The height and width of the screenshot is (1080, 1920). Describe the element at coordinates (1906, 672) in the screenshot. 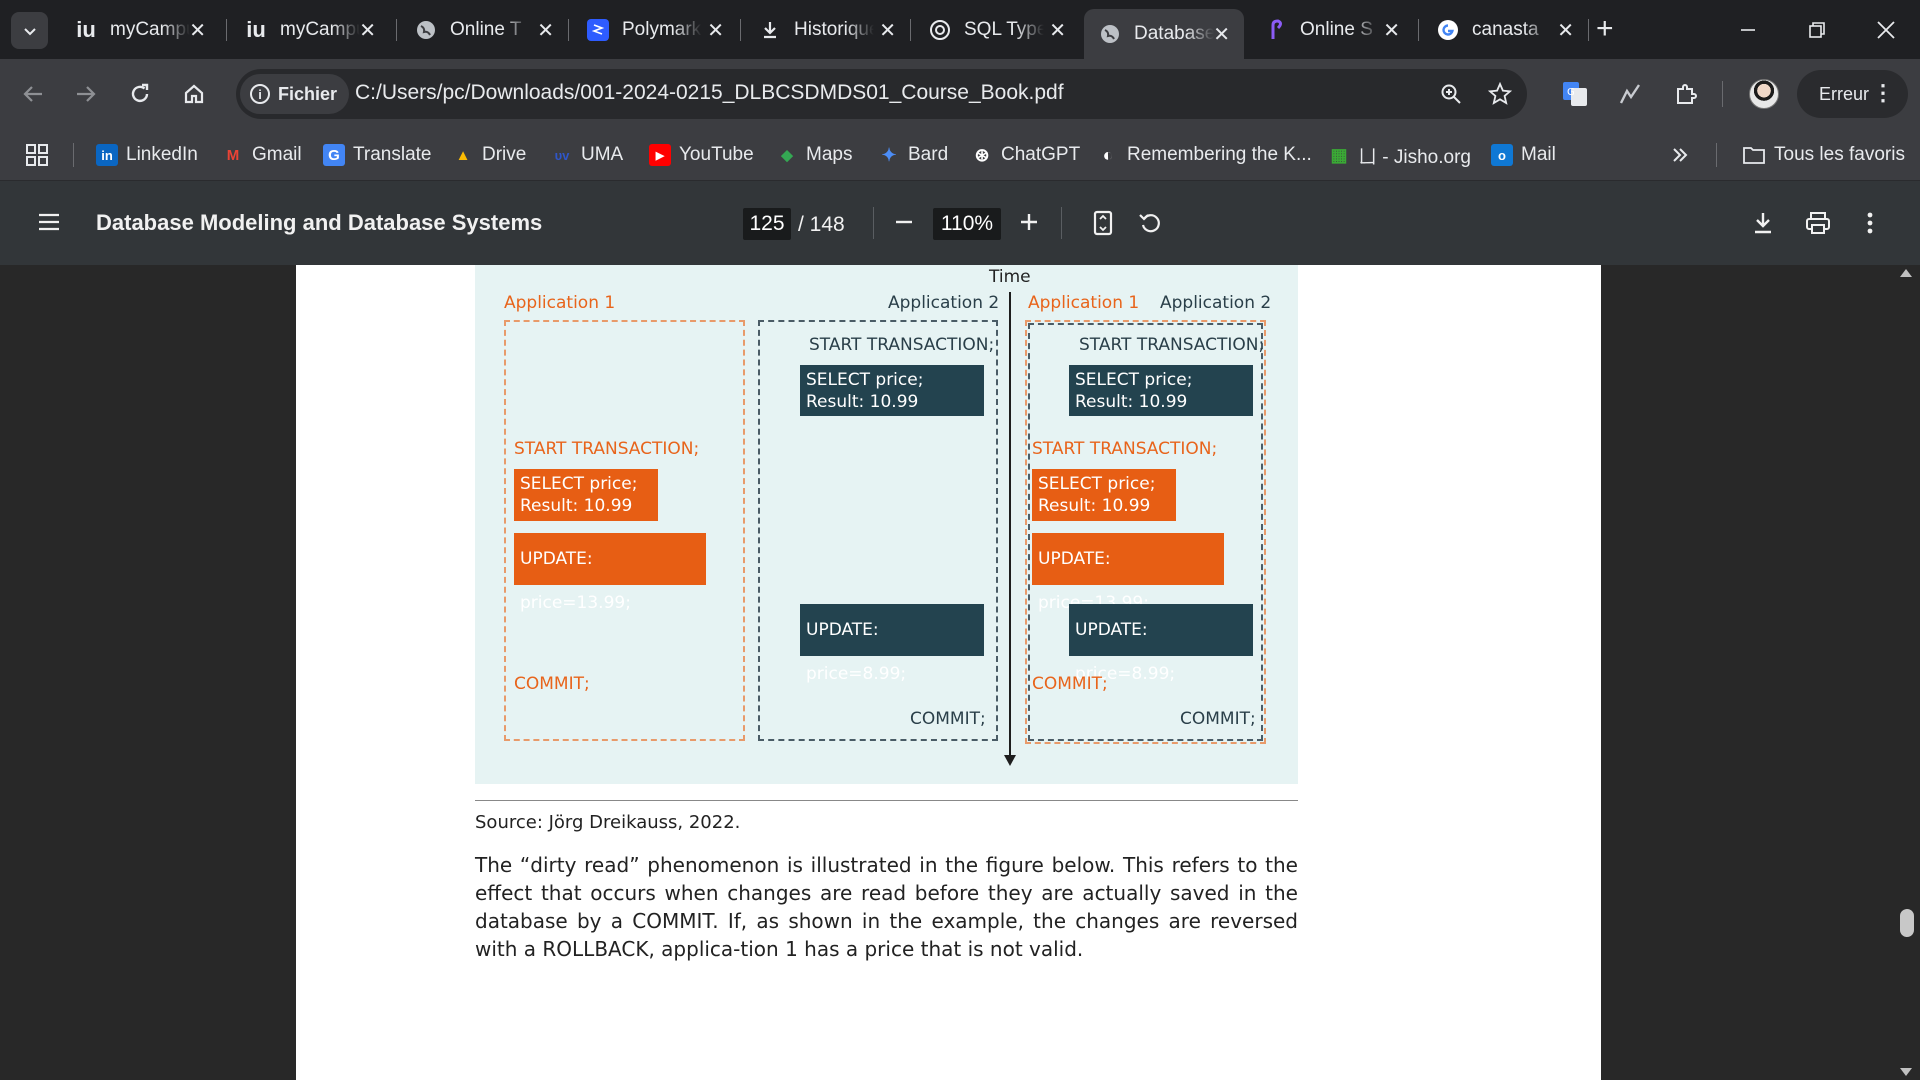

I see `vertical-scrollbar` at that location.